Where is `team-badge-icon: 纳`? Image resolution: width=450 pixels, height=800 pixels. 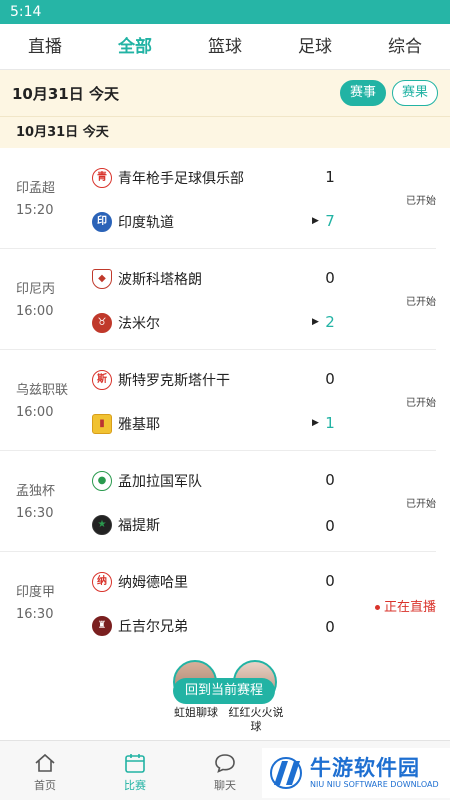
team-badge-icon: 纳 is located at coordinates (102, 582).